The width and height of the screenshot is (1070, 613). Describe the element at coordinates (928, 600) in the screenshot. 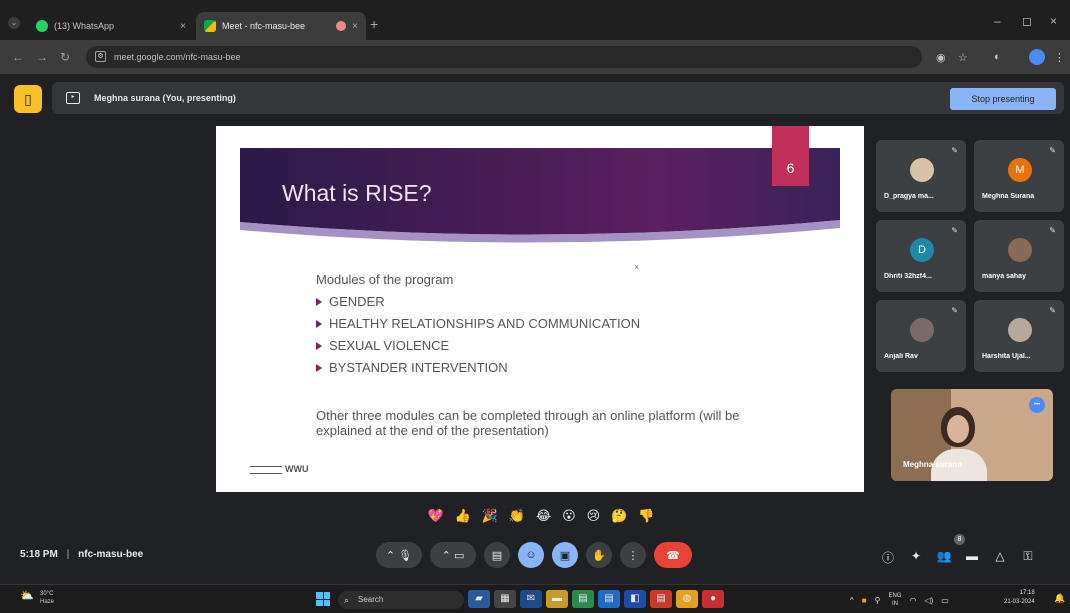

I see `volume-icon: ◁)` at that location.